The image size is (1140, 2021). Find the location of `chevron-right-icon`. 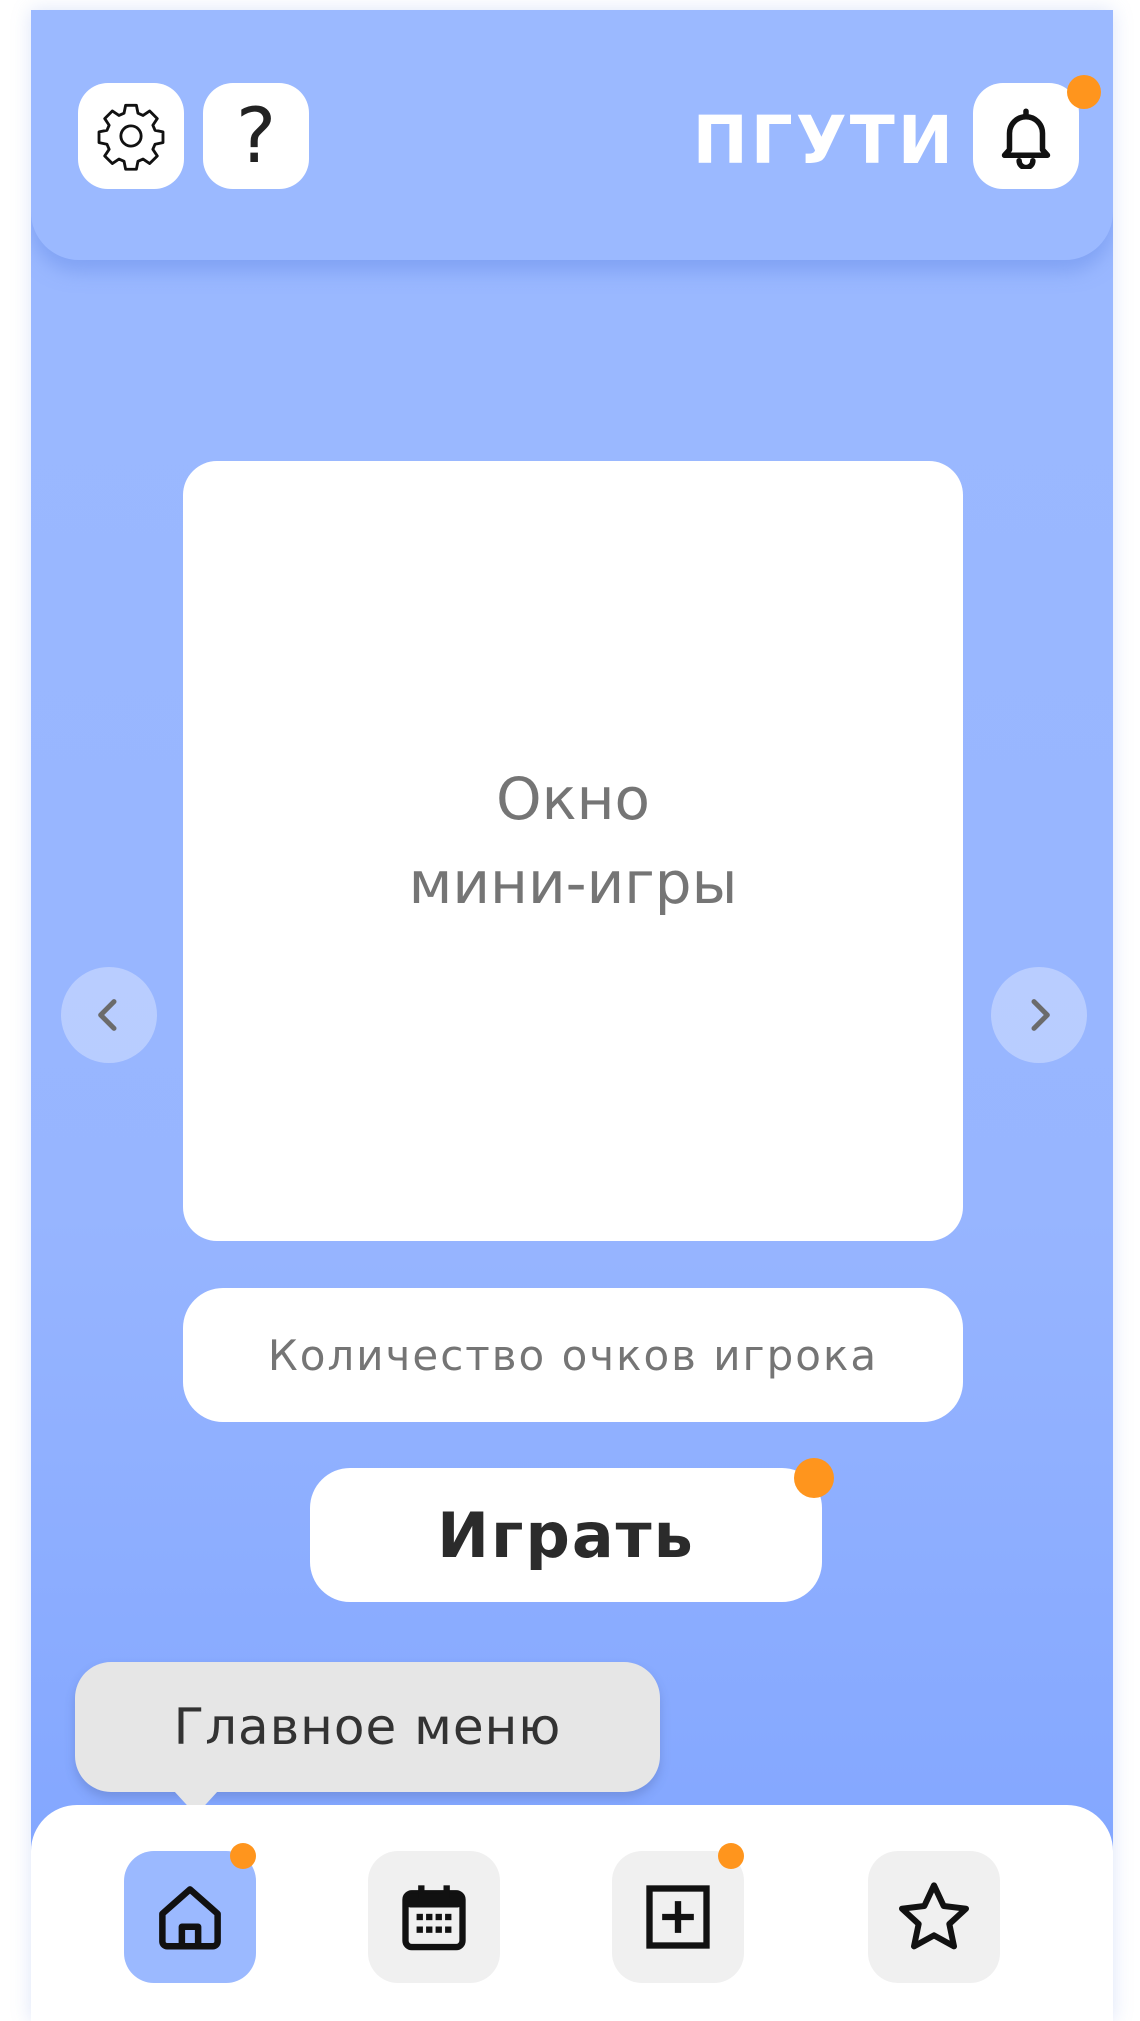

chevron-right-icon is located at coordinates (1040, 1015).